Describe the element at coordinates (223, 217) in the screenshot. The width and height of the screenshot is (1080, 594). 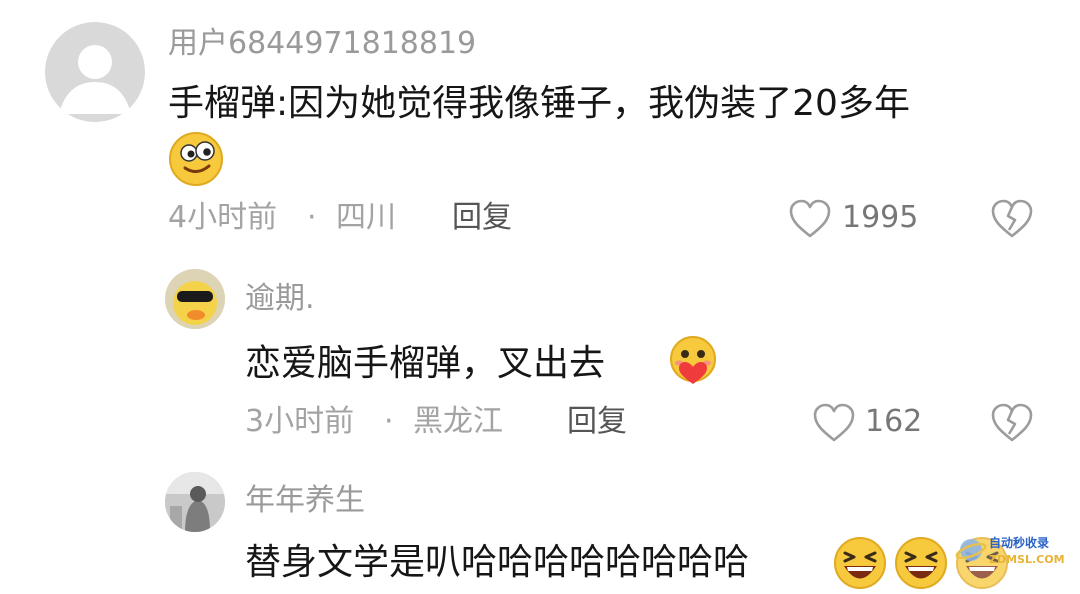
I see `comment-time: 4小时前` at that location.